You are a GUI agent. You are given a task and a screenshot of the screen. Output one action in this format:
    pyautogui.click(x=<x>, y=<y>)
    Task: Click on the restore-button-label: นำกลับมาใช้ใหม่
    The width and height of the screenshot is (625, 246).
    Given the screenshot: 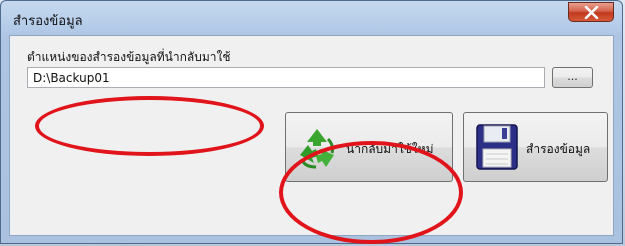 What is the action you would take?
    pyautogui.click(x=390, y=149)
    